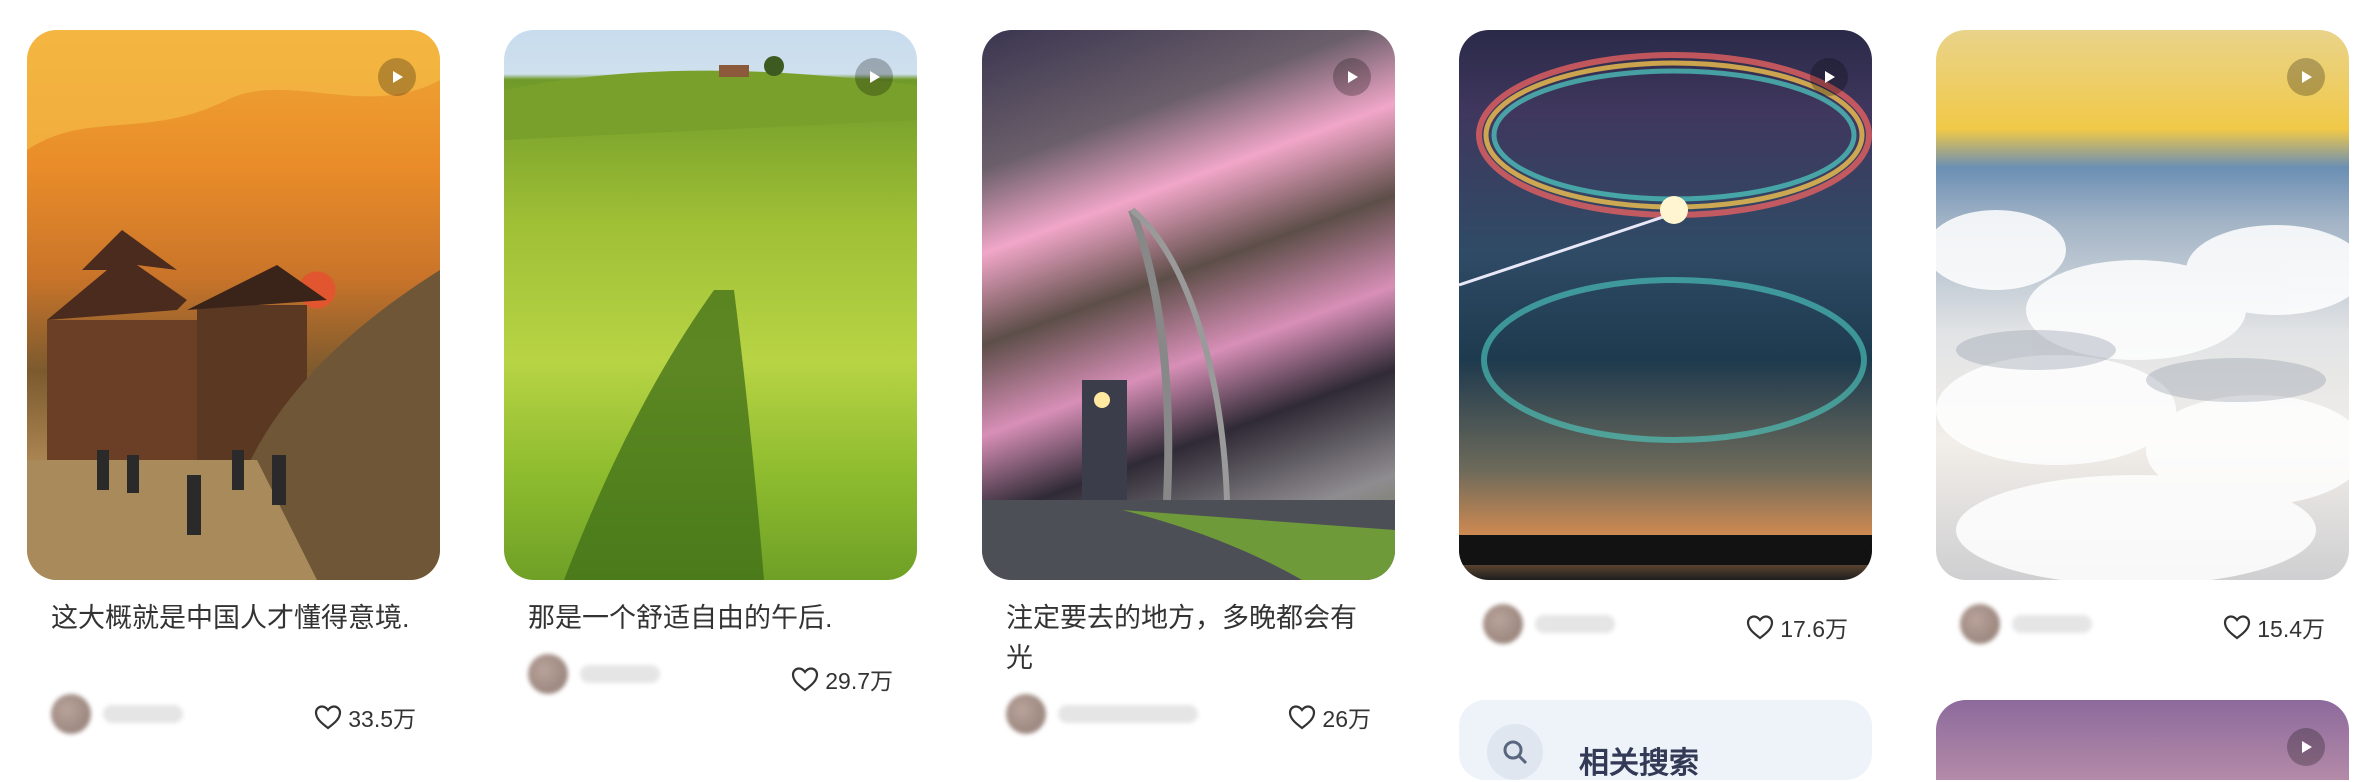  I want to click on like-button: 29.7万, so click(842, 679).